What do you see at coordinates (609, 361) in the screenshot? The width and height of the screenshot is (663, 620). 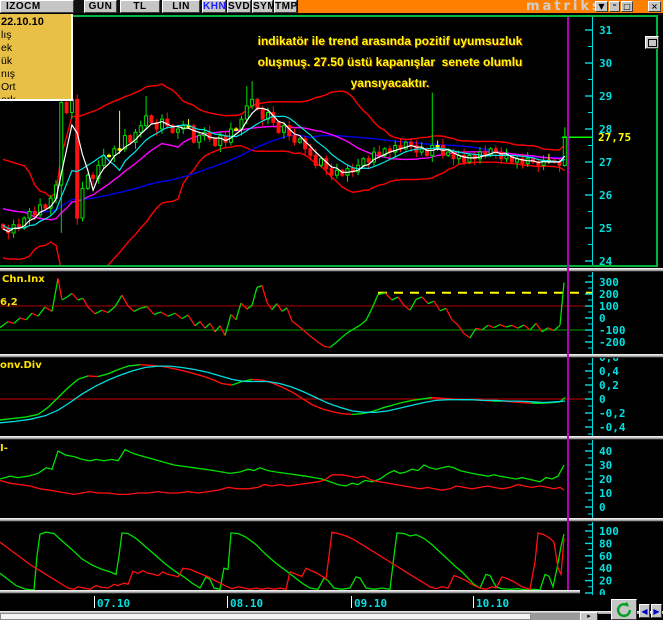 I see `chart-shape: 0,6` at bounding box center [609, 361].